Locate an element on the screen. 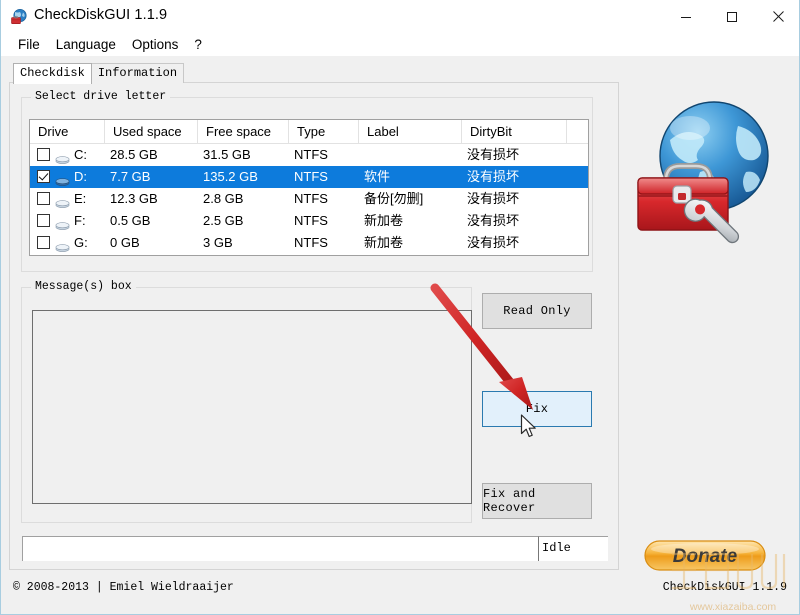 The image size is (800, 615). window-title: CheckDiskGUI 1.1.9 is located at coordinates (101, 15).